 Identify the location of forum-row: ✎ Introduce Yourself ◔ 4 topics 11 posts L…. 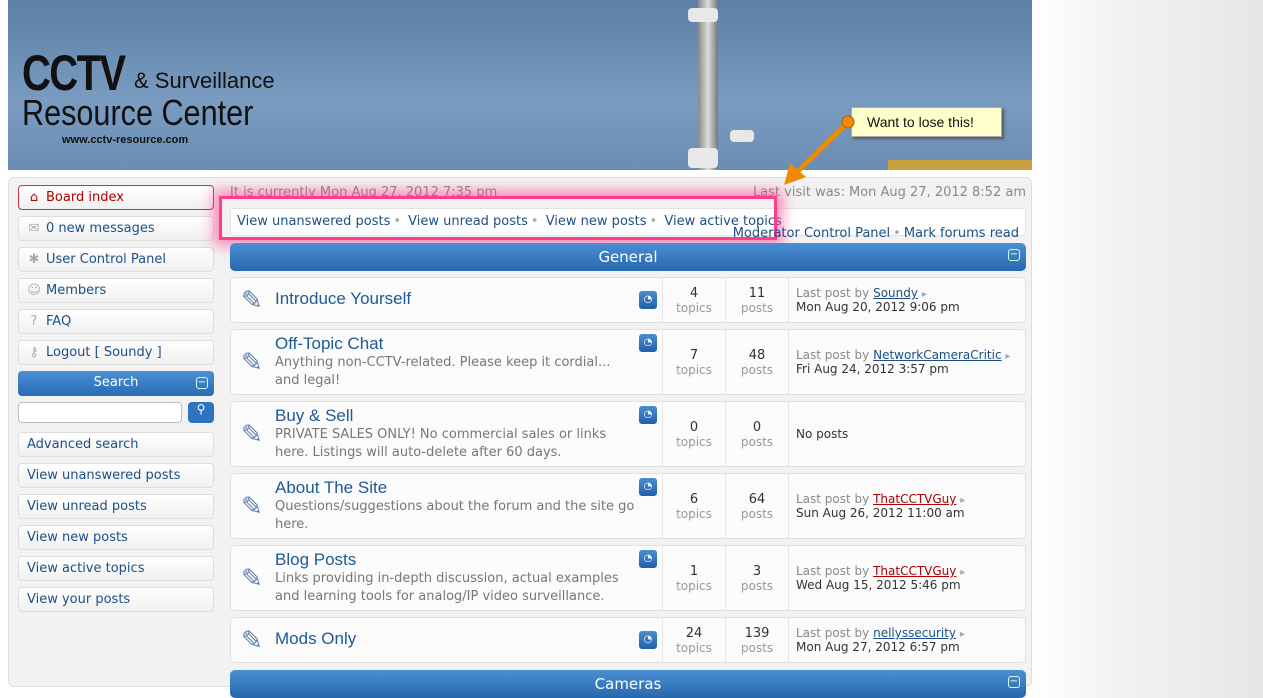
(628, 300).